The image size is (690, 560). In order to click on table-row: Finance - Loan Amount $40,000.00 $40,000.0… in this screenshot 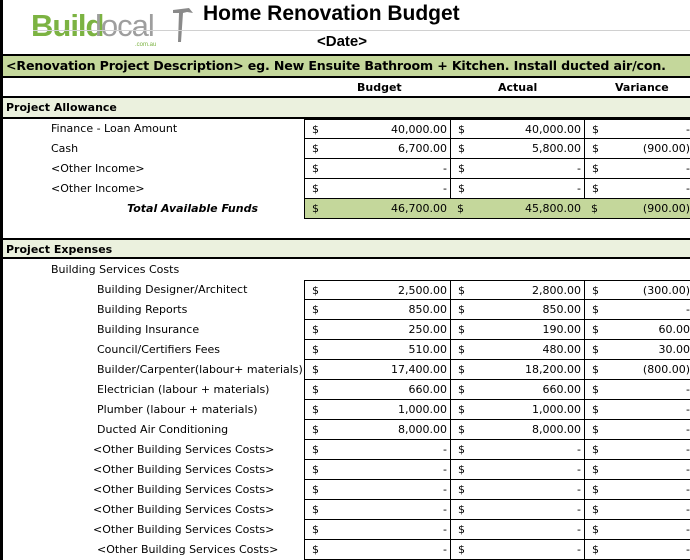, I will do `click(346, 129)`.